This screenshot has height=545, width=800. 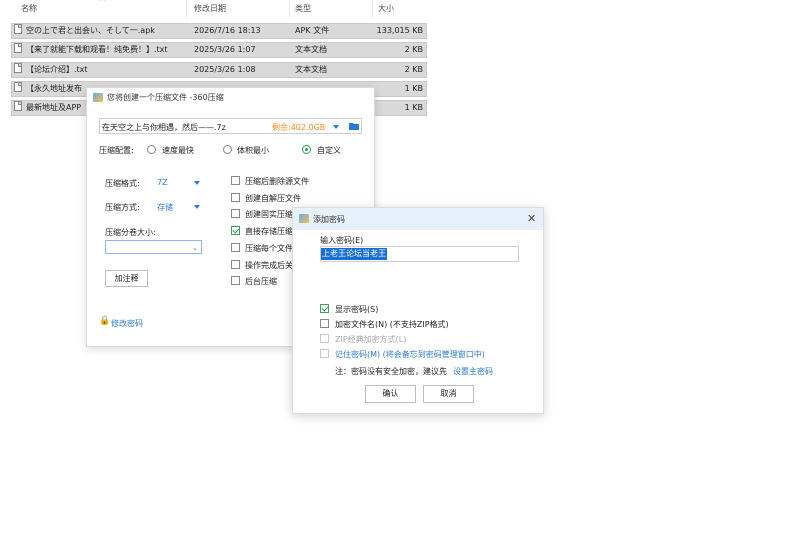 I want to click on ok-button: 确认, so click(x=390, y=394).